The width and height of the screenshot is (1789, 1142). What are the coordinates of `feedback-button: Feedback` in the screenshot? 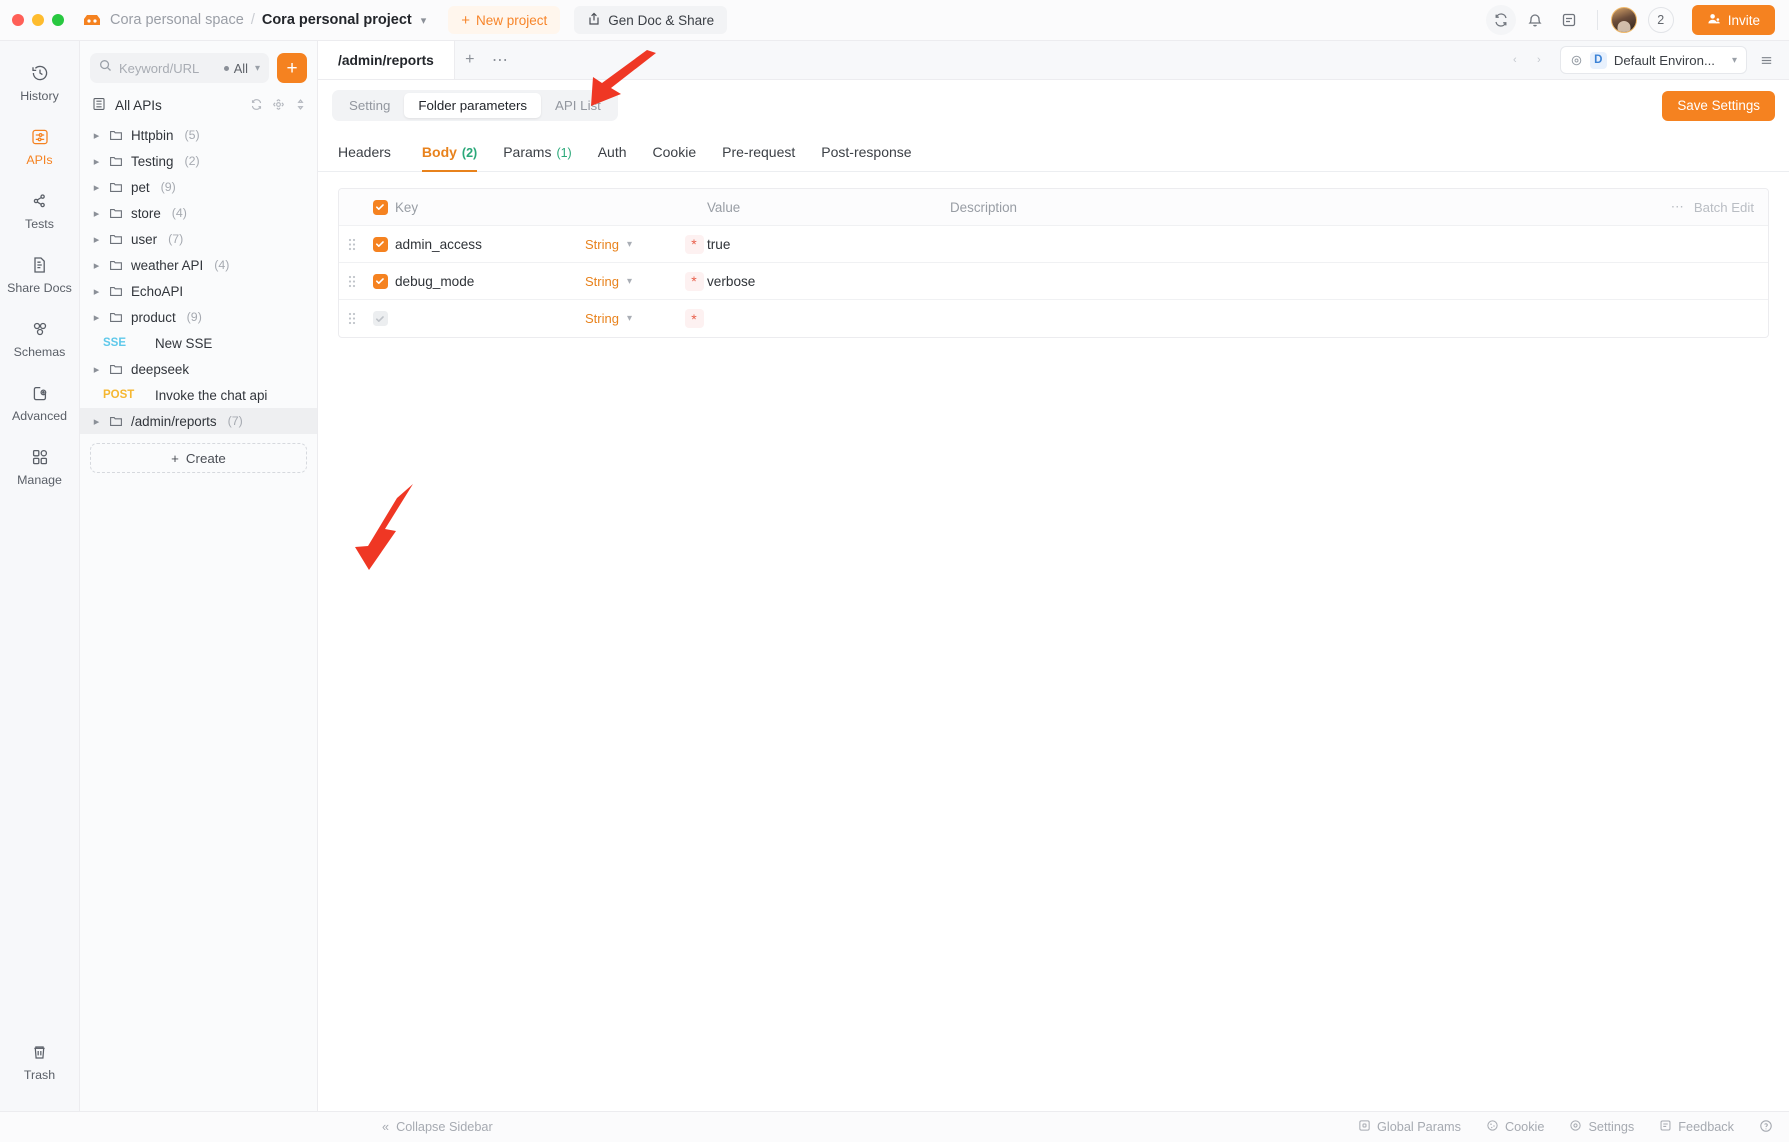 It's located at (1696, 1127).